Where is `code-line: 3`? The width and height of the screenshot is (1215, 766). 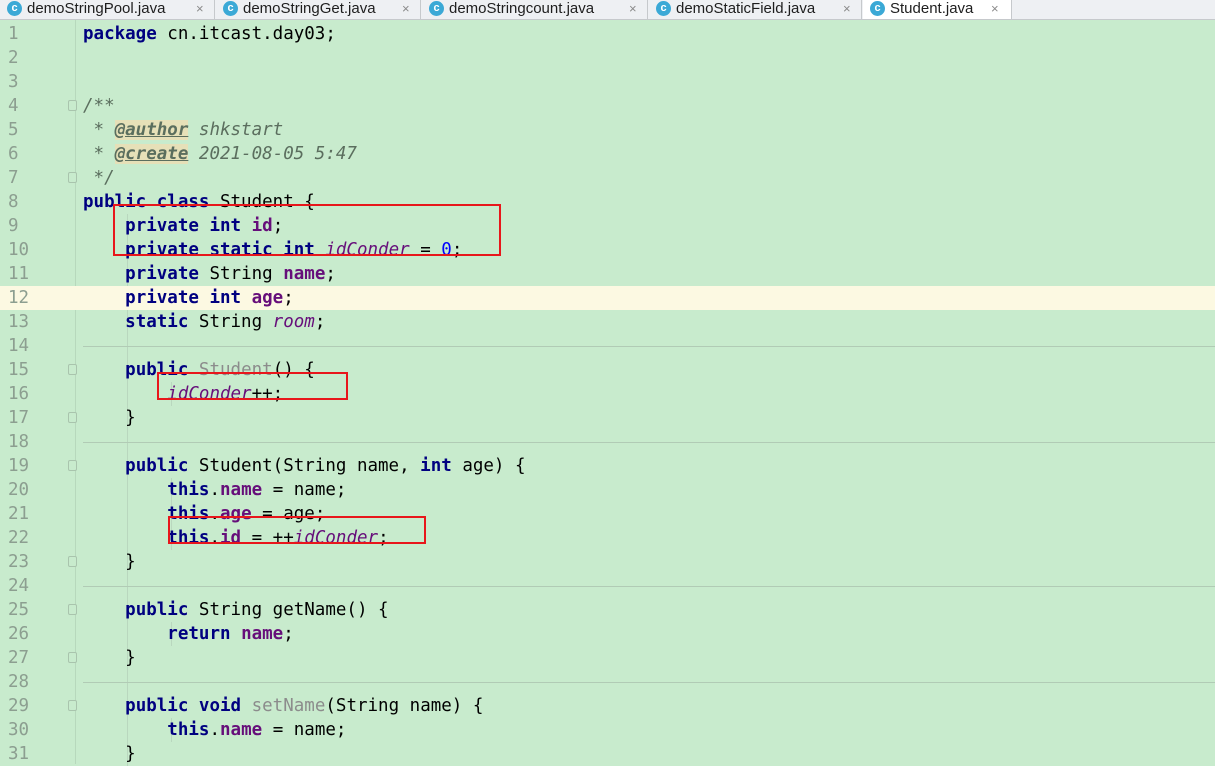
code-line: 3 is located at coordinates (607, 82).